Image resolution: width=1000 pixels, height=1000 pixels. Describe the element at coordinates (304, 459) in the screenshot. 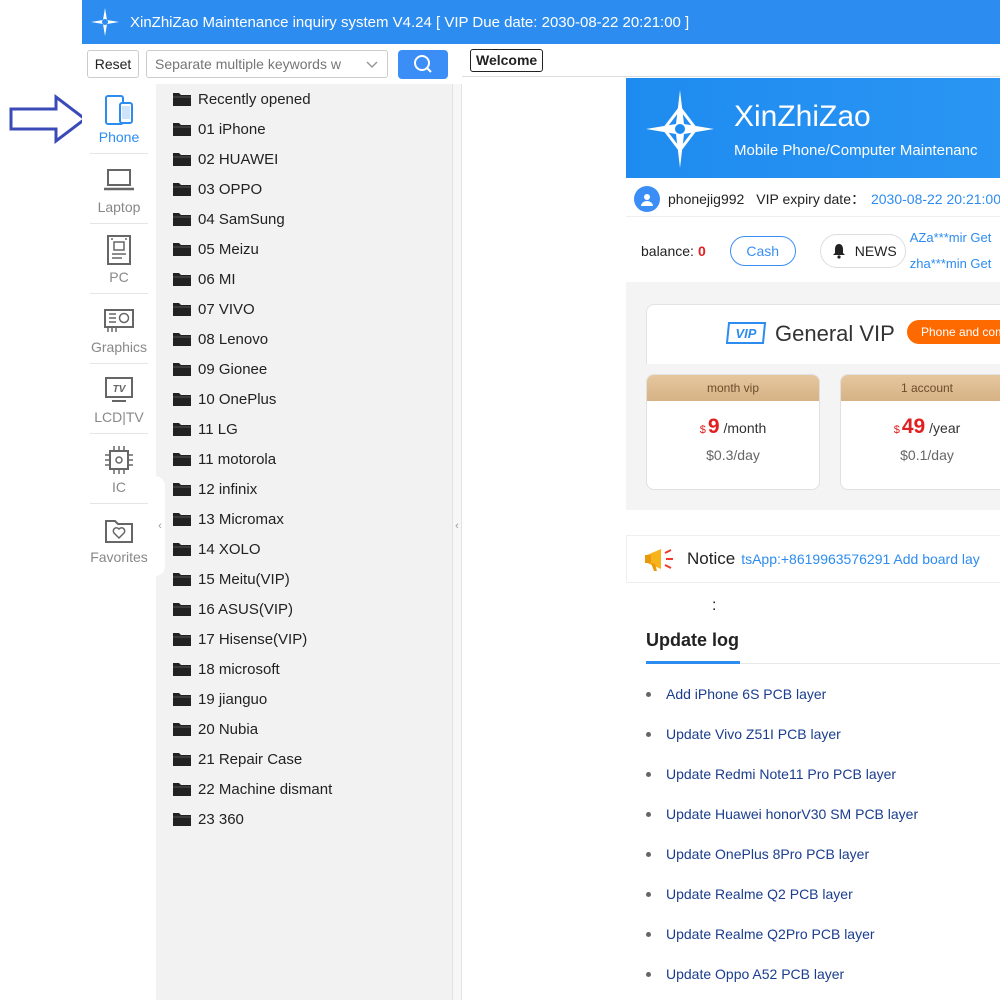

I see `tree-folder-item: 11 motorola` at that location.